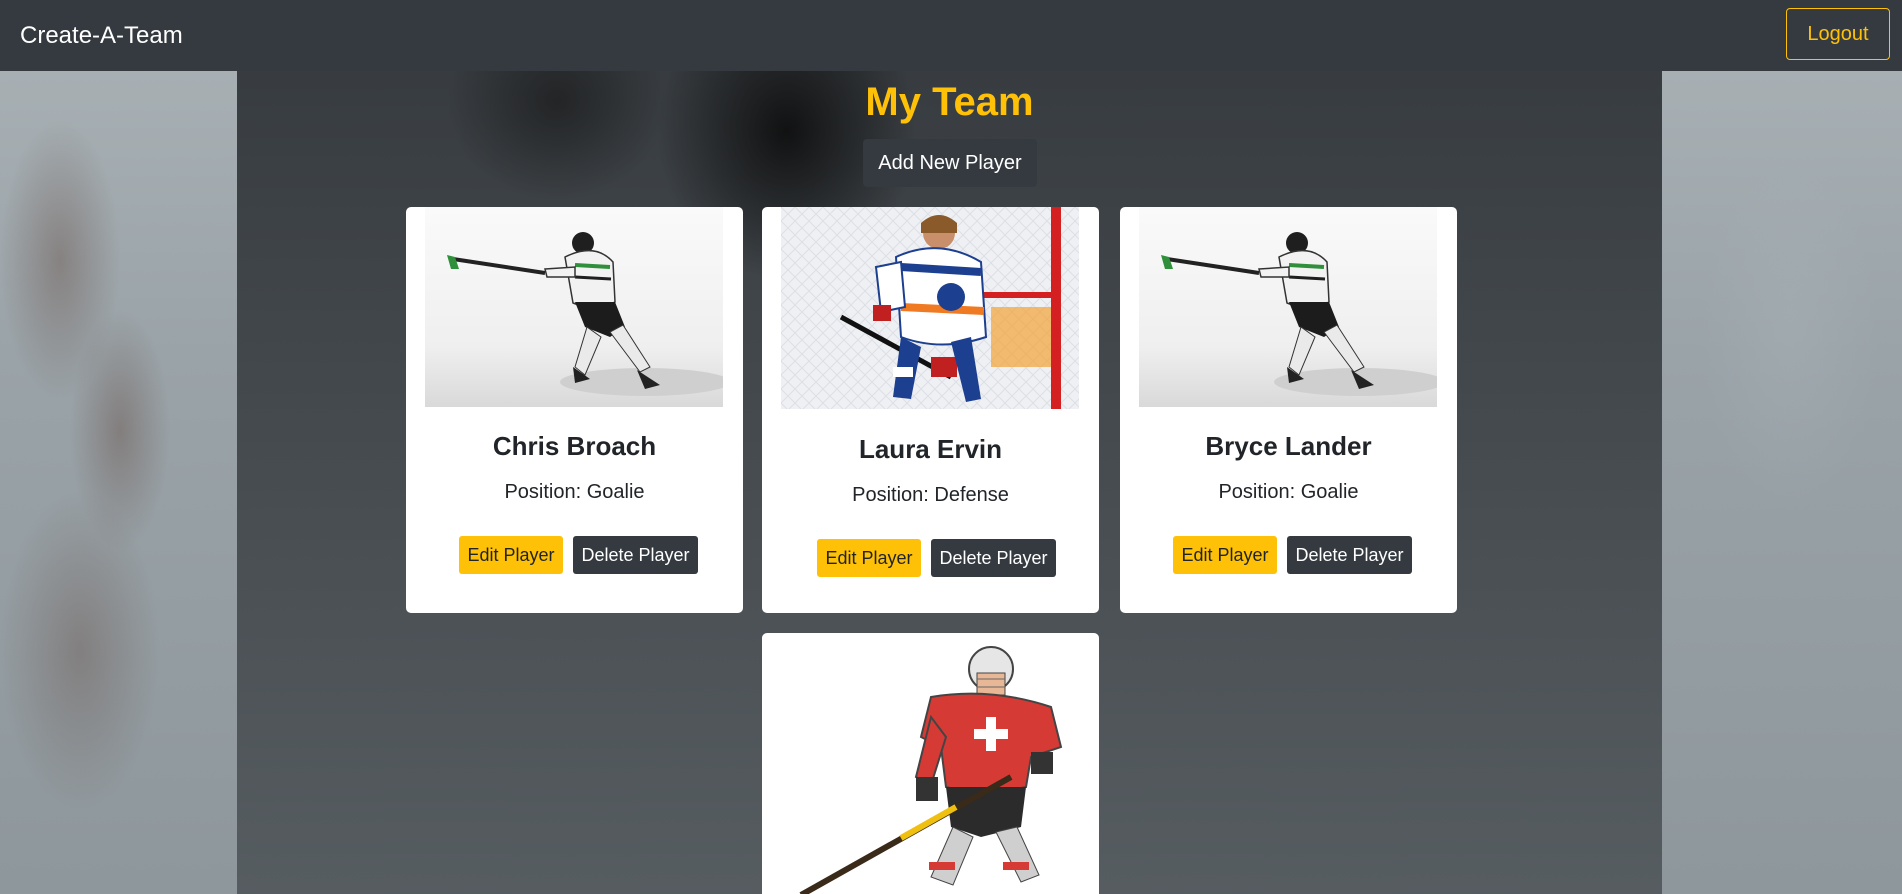 The width and height of the screenshot is (1902, 894). What do you see at coordinates (101, 36) in the screenshot?
I see `brand-link: Create-A-Team` at bounding box center [101, 36].